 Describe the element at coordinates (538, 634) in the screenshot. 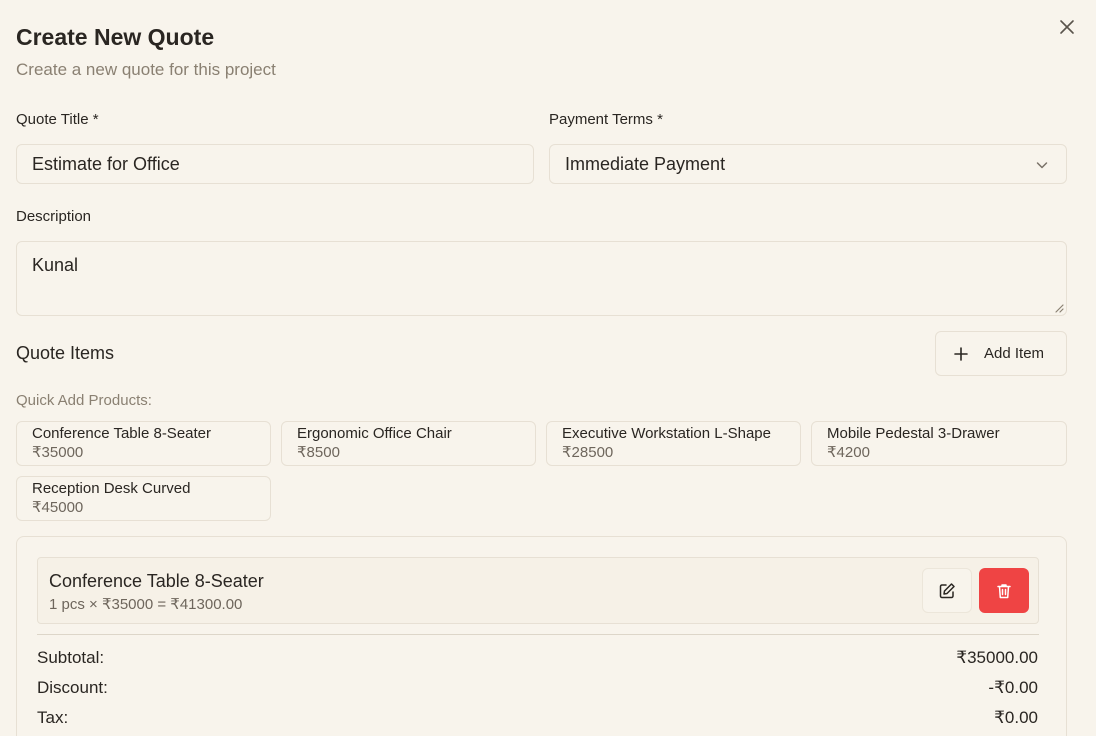

I see `summary-divider` at that location.